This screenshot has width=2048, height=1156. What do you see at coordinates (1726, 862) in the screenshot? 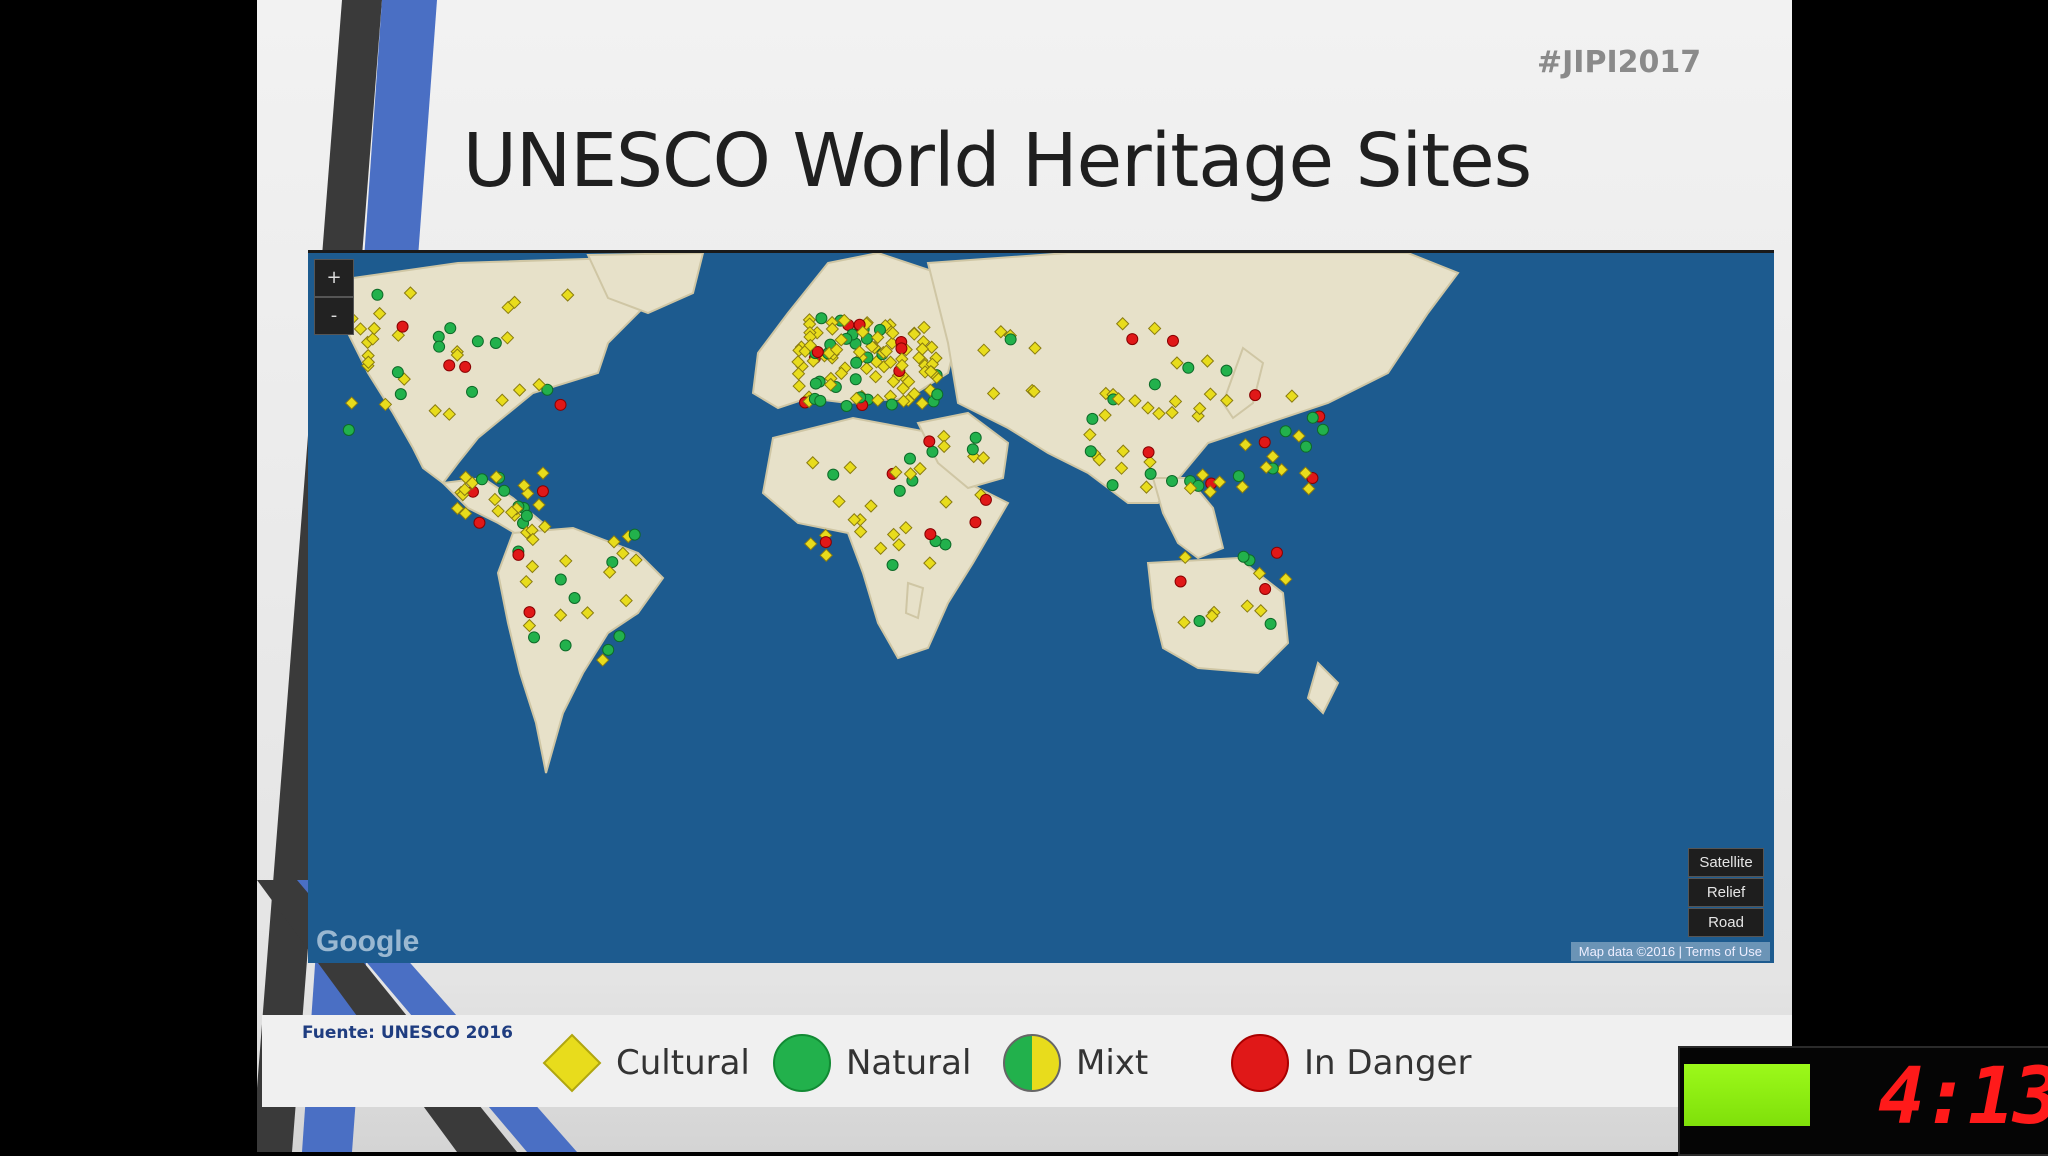
I see `map-type-satellite-button: Satellite` at bounding box center [1726, 862].